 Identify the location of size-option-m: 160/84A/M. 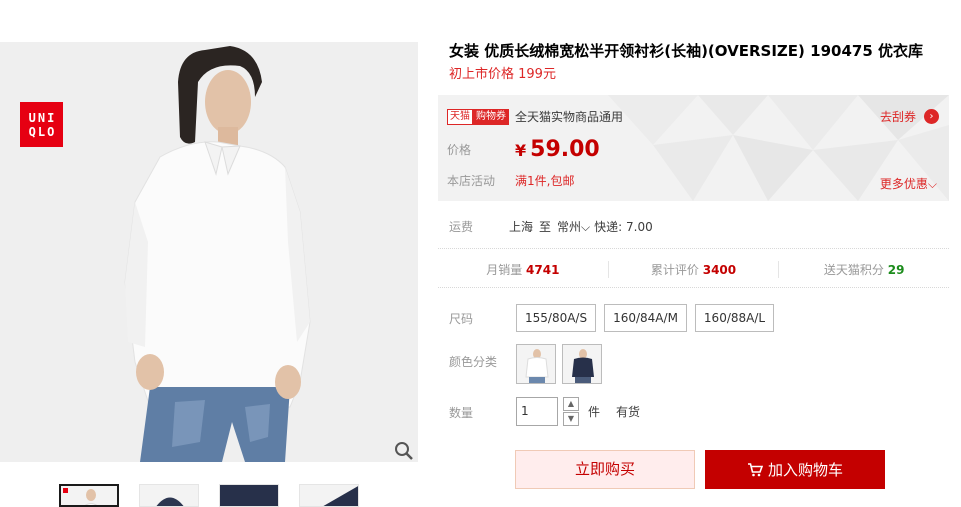
(645, 318).